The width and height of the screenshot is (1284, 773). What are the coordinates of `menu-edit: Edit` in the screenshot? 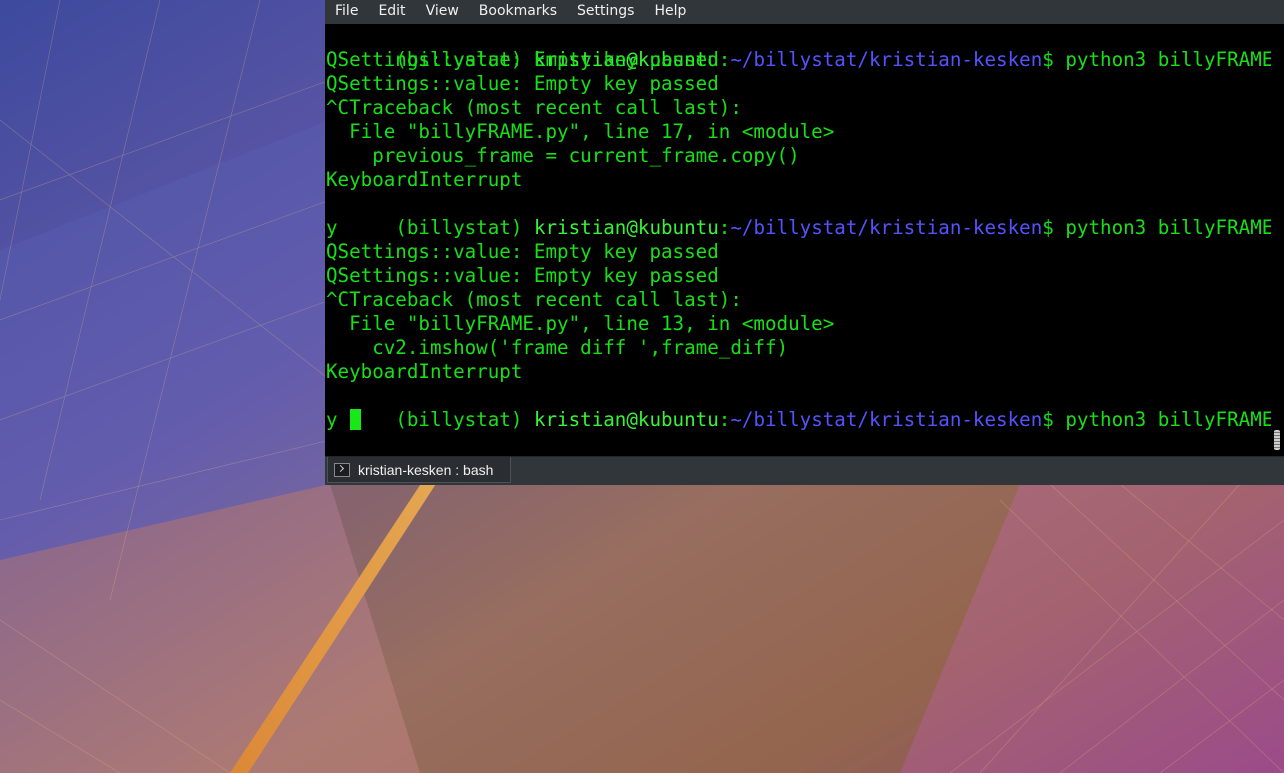 It's located at (391, 11).